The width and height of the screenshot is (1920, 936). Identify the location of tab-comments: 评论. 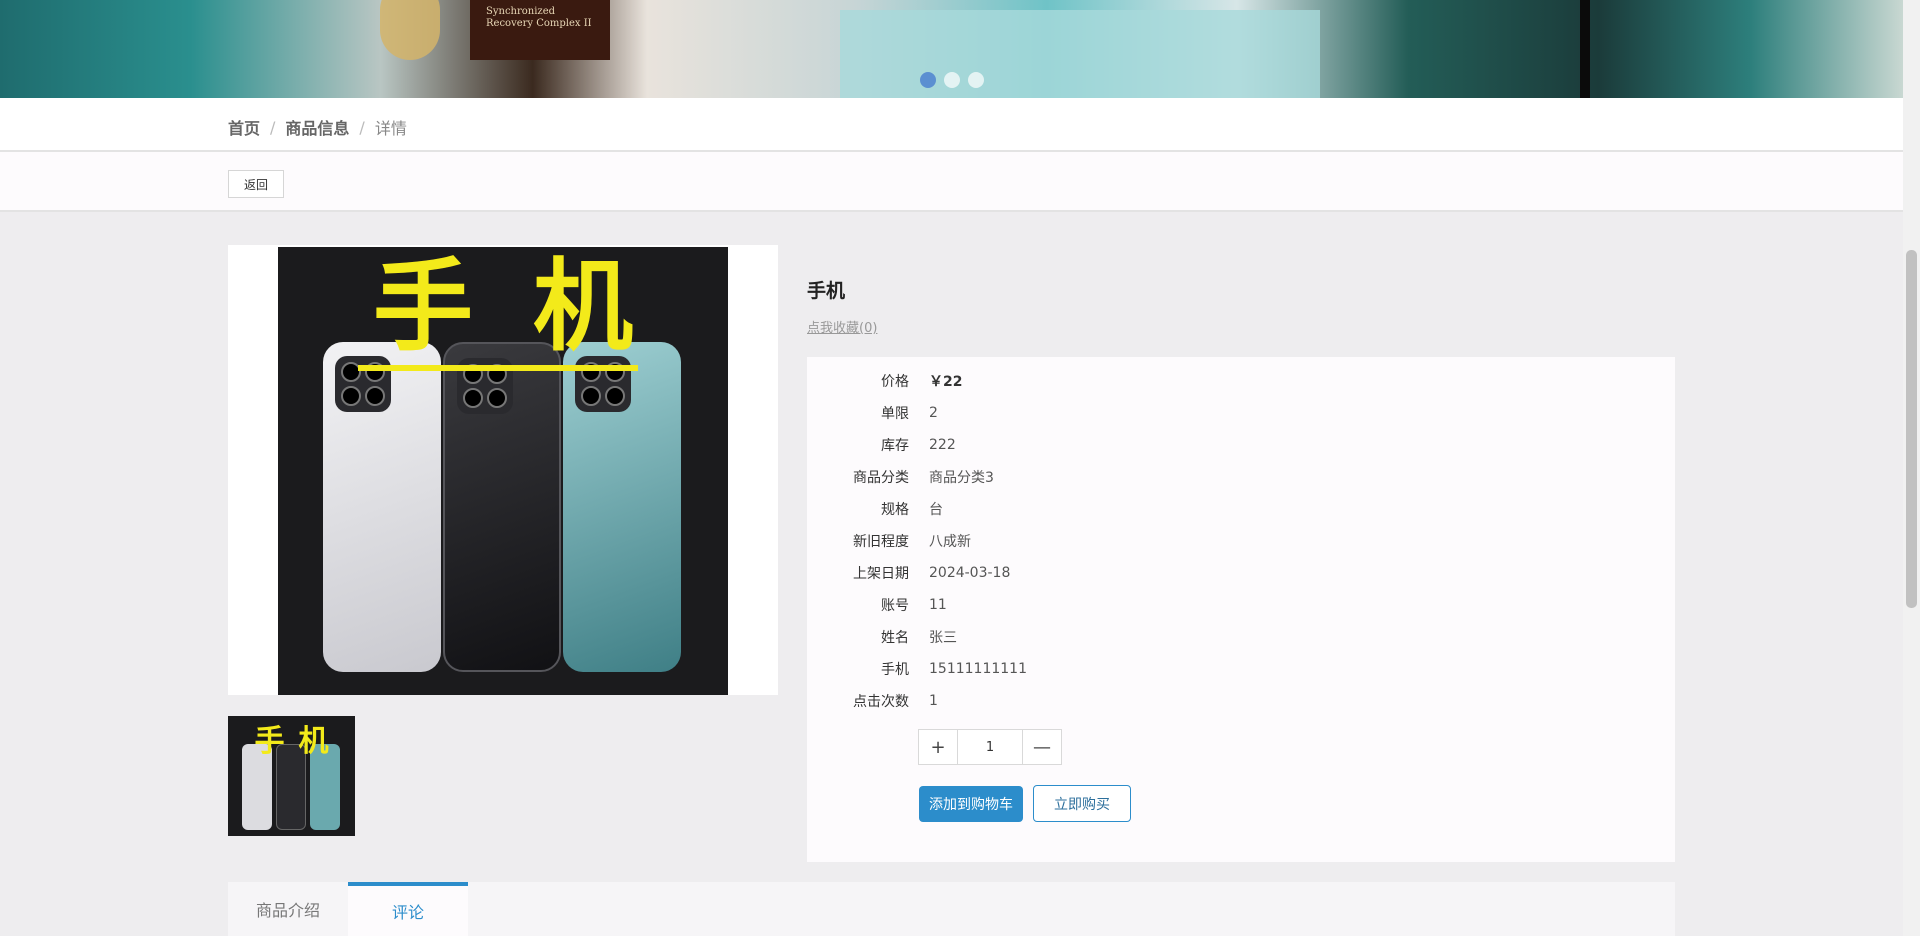
(408, 909).